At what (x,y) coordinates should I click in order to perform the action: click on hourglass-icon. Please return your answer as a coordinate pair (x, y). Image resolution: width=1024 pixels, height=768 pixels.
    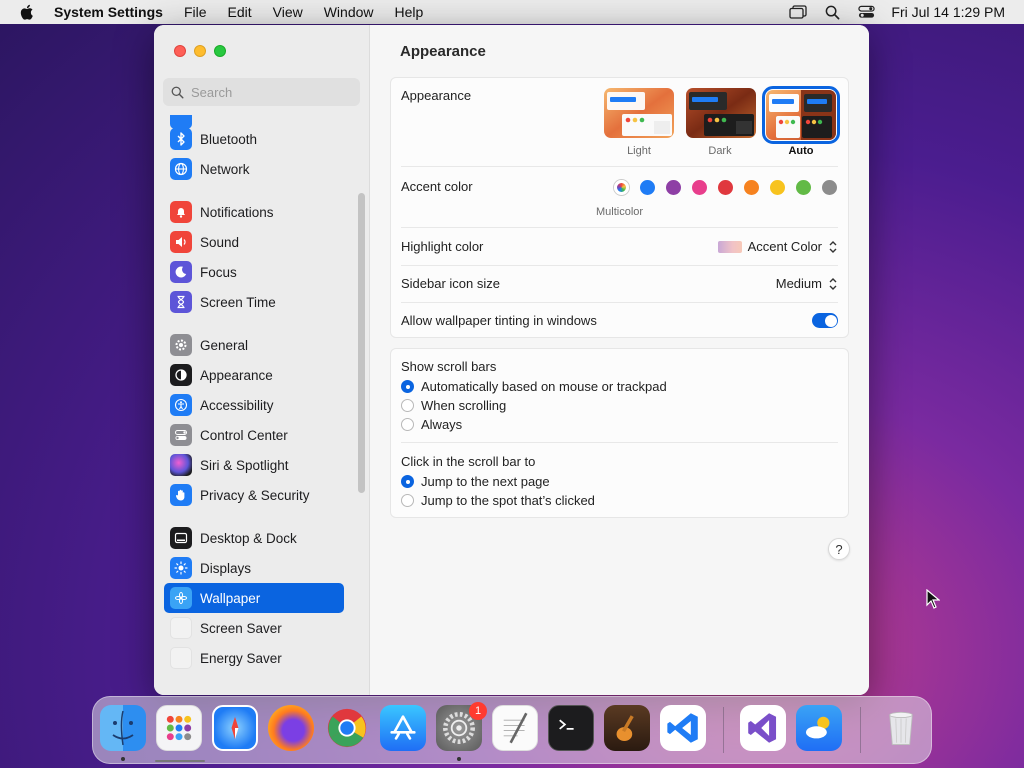
    Looking at the image, I should click on (181, 302).